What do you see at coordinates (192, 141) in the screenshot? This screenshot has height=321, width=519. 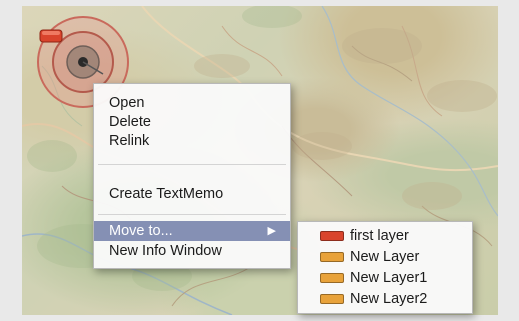 I see `menu-item-relink: Relink` at bounding box center [192, 141].